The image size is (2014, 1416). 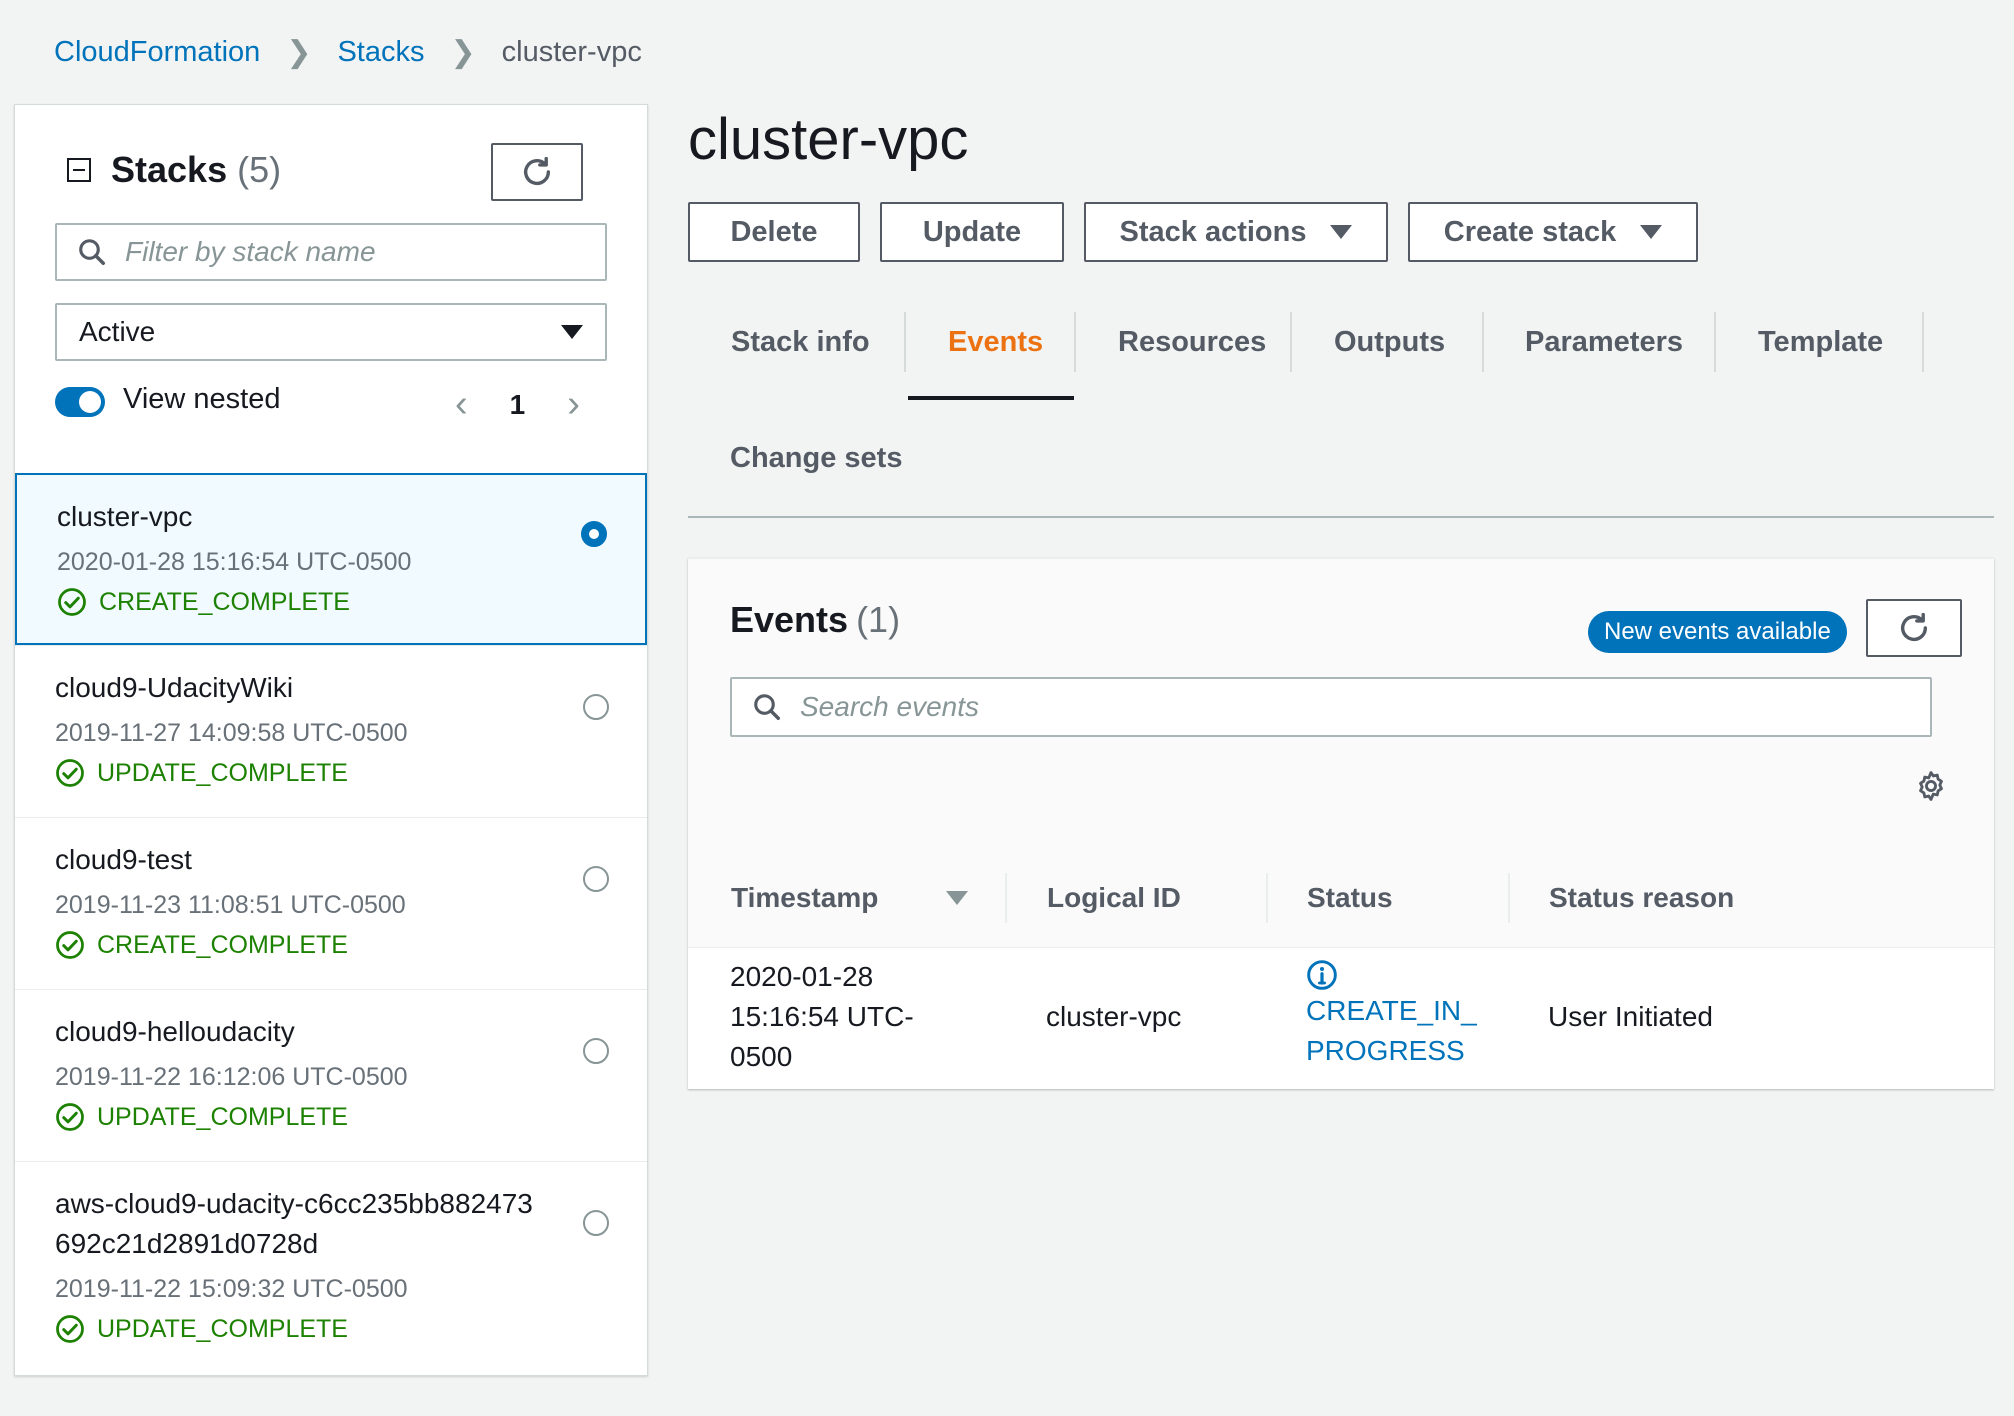 What do you see at coordinates (294, 1203) in the screenshot?
I see `stack-name-line: aws-cloud9-udacity-c6cc235bb882473` at bounding box center [294, 1203].